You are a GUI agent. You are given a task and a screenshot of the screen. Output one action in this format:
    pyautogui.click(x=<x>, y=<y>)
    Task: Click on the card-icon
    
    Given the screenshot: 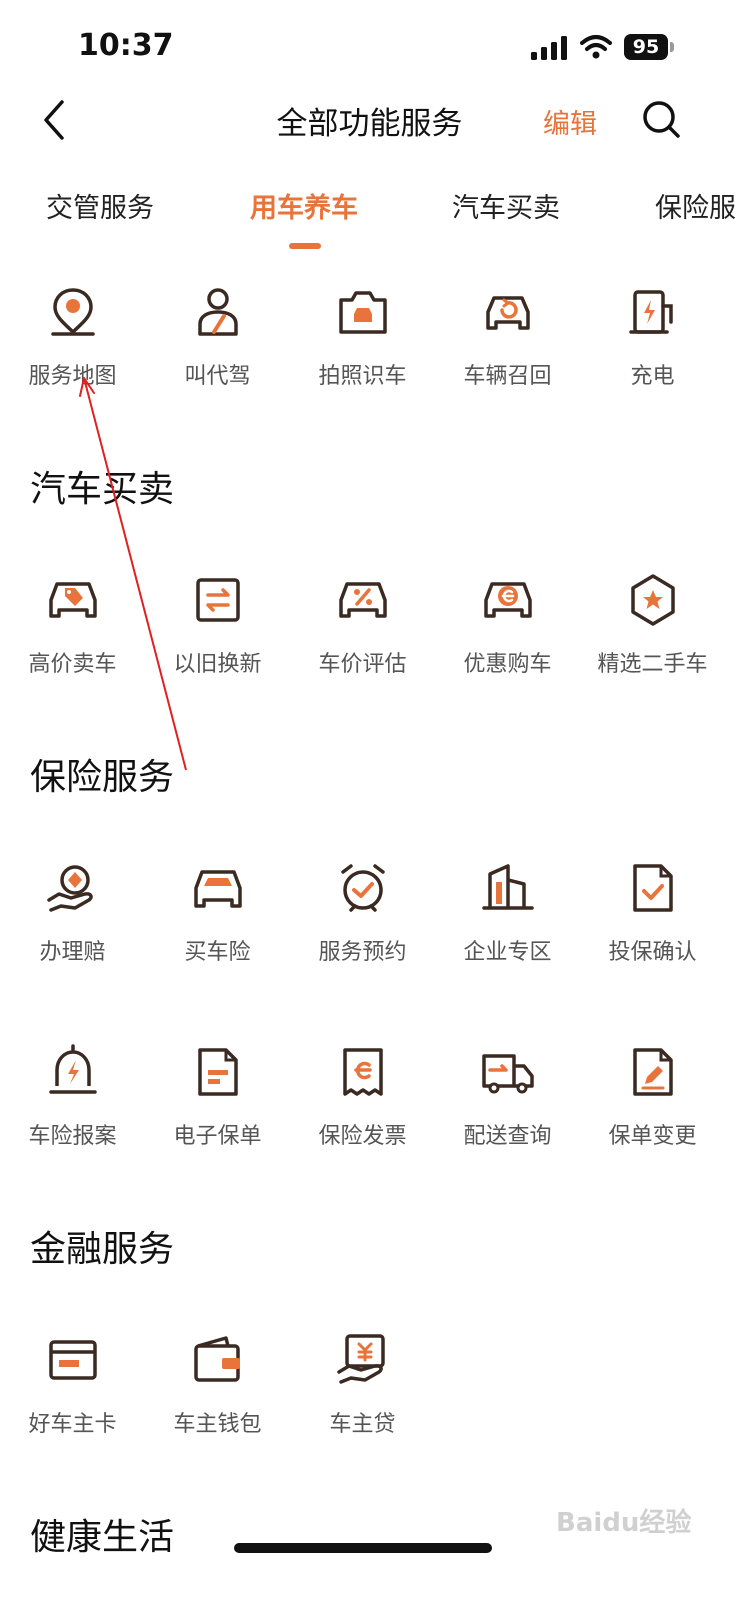 What is the action you would take?
    pyautogui.click(x=72, y=1360)
    